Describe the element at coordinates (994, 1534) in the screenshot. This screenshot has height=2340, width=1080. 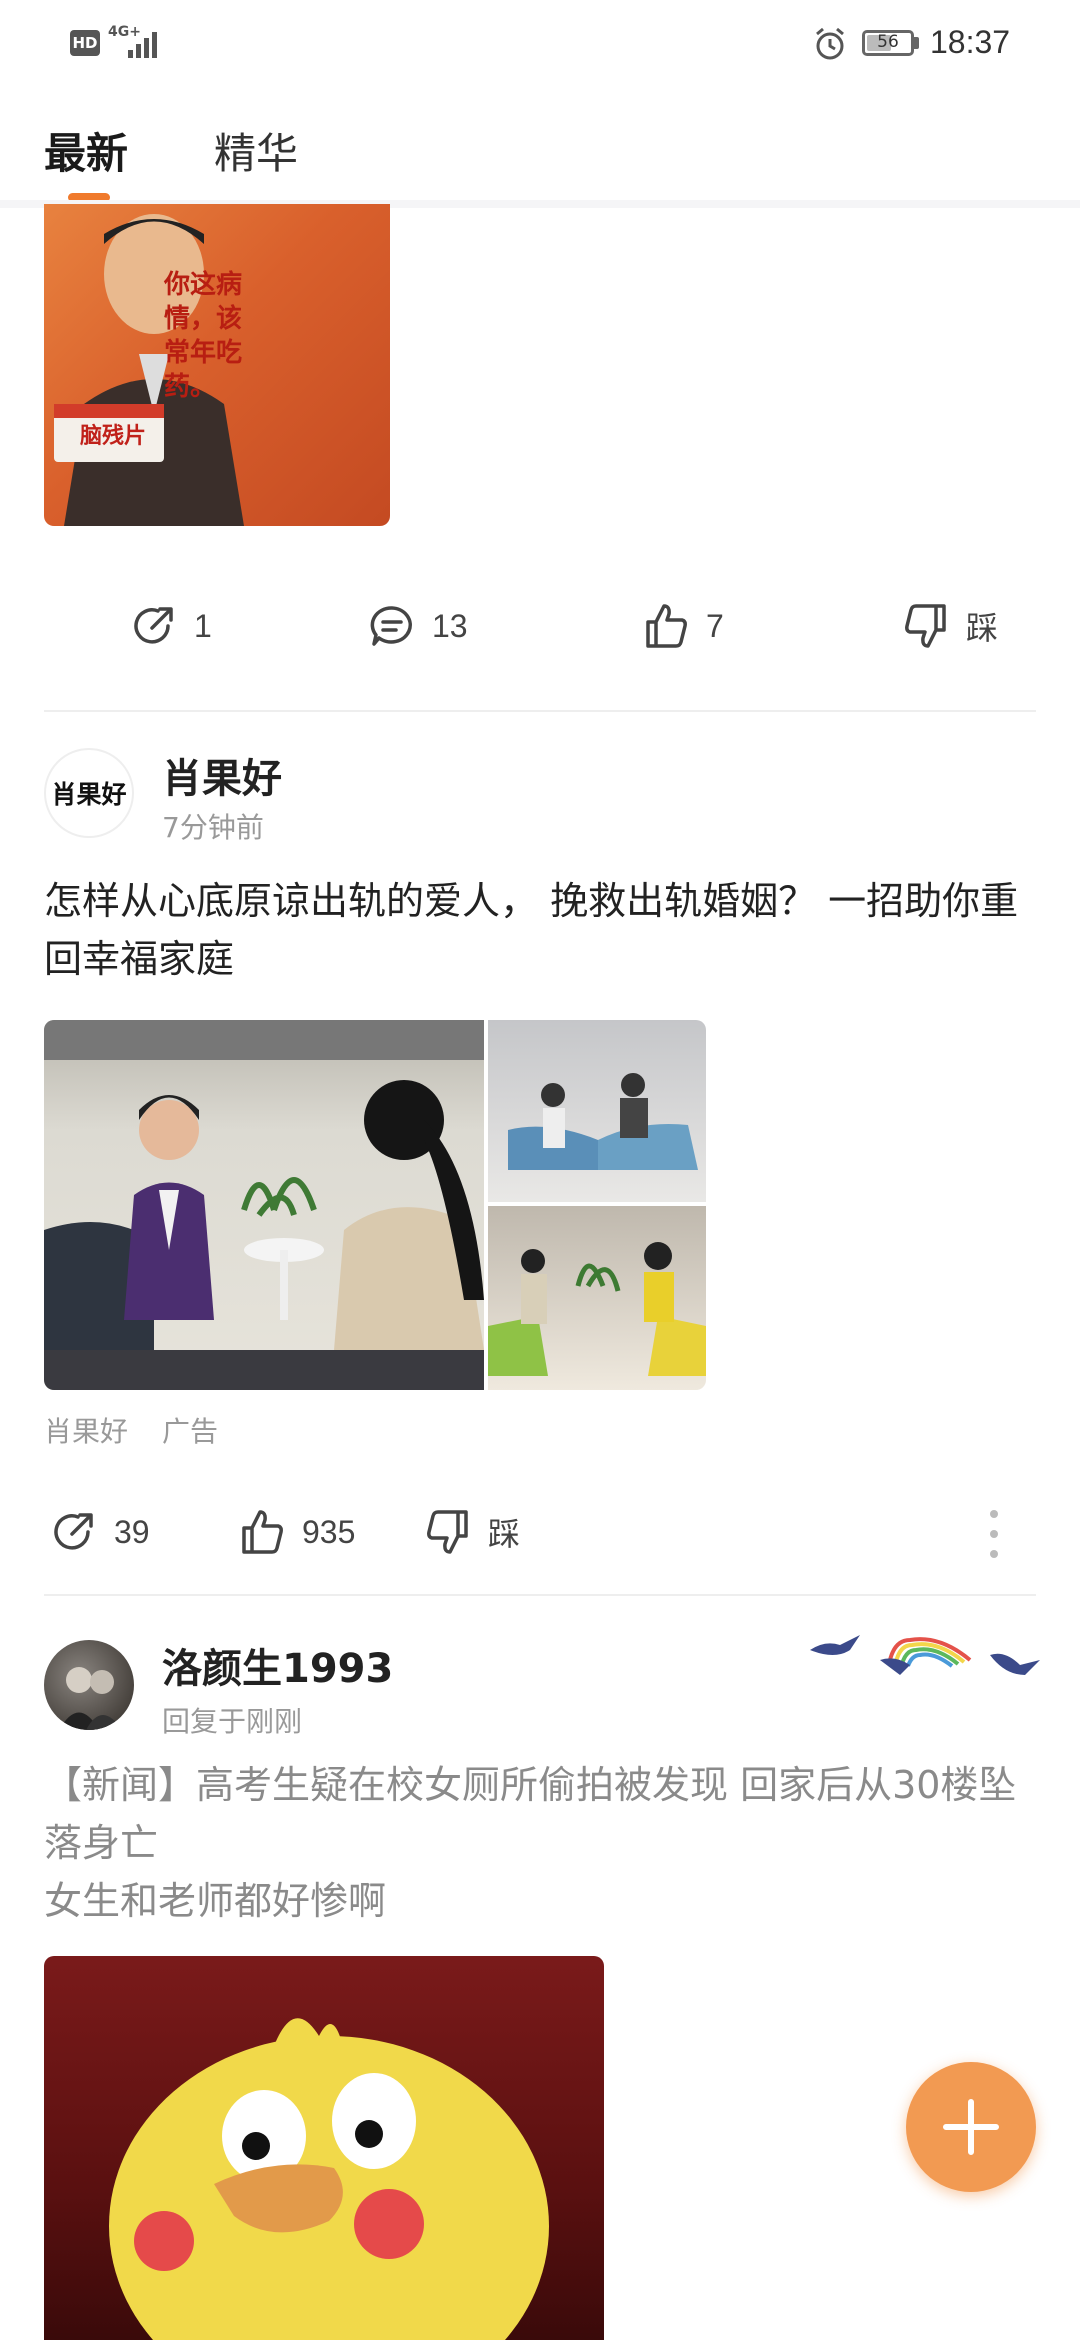
I see `more-vertical-icon` at that location.